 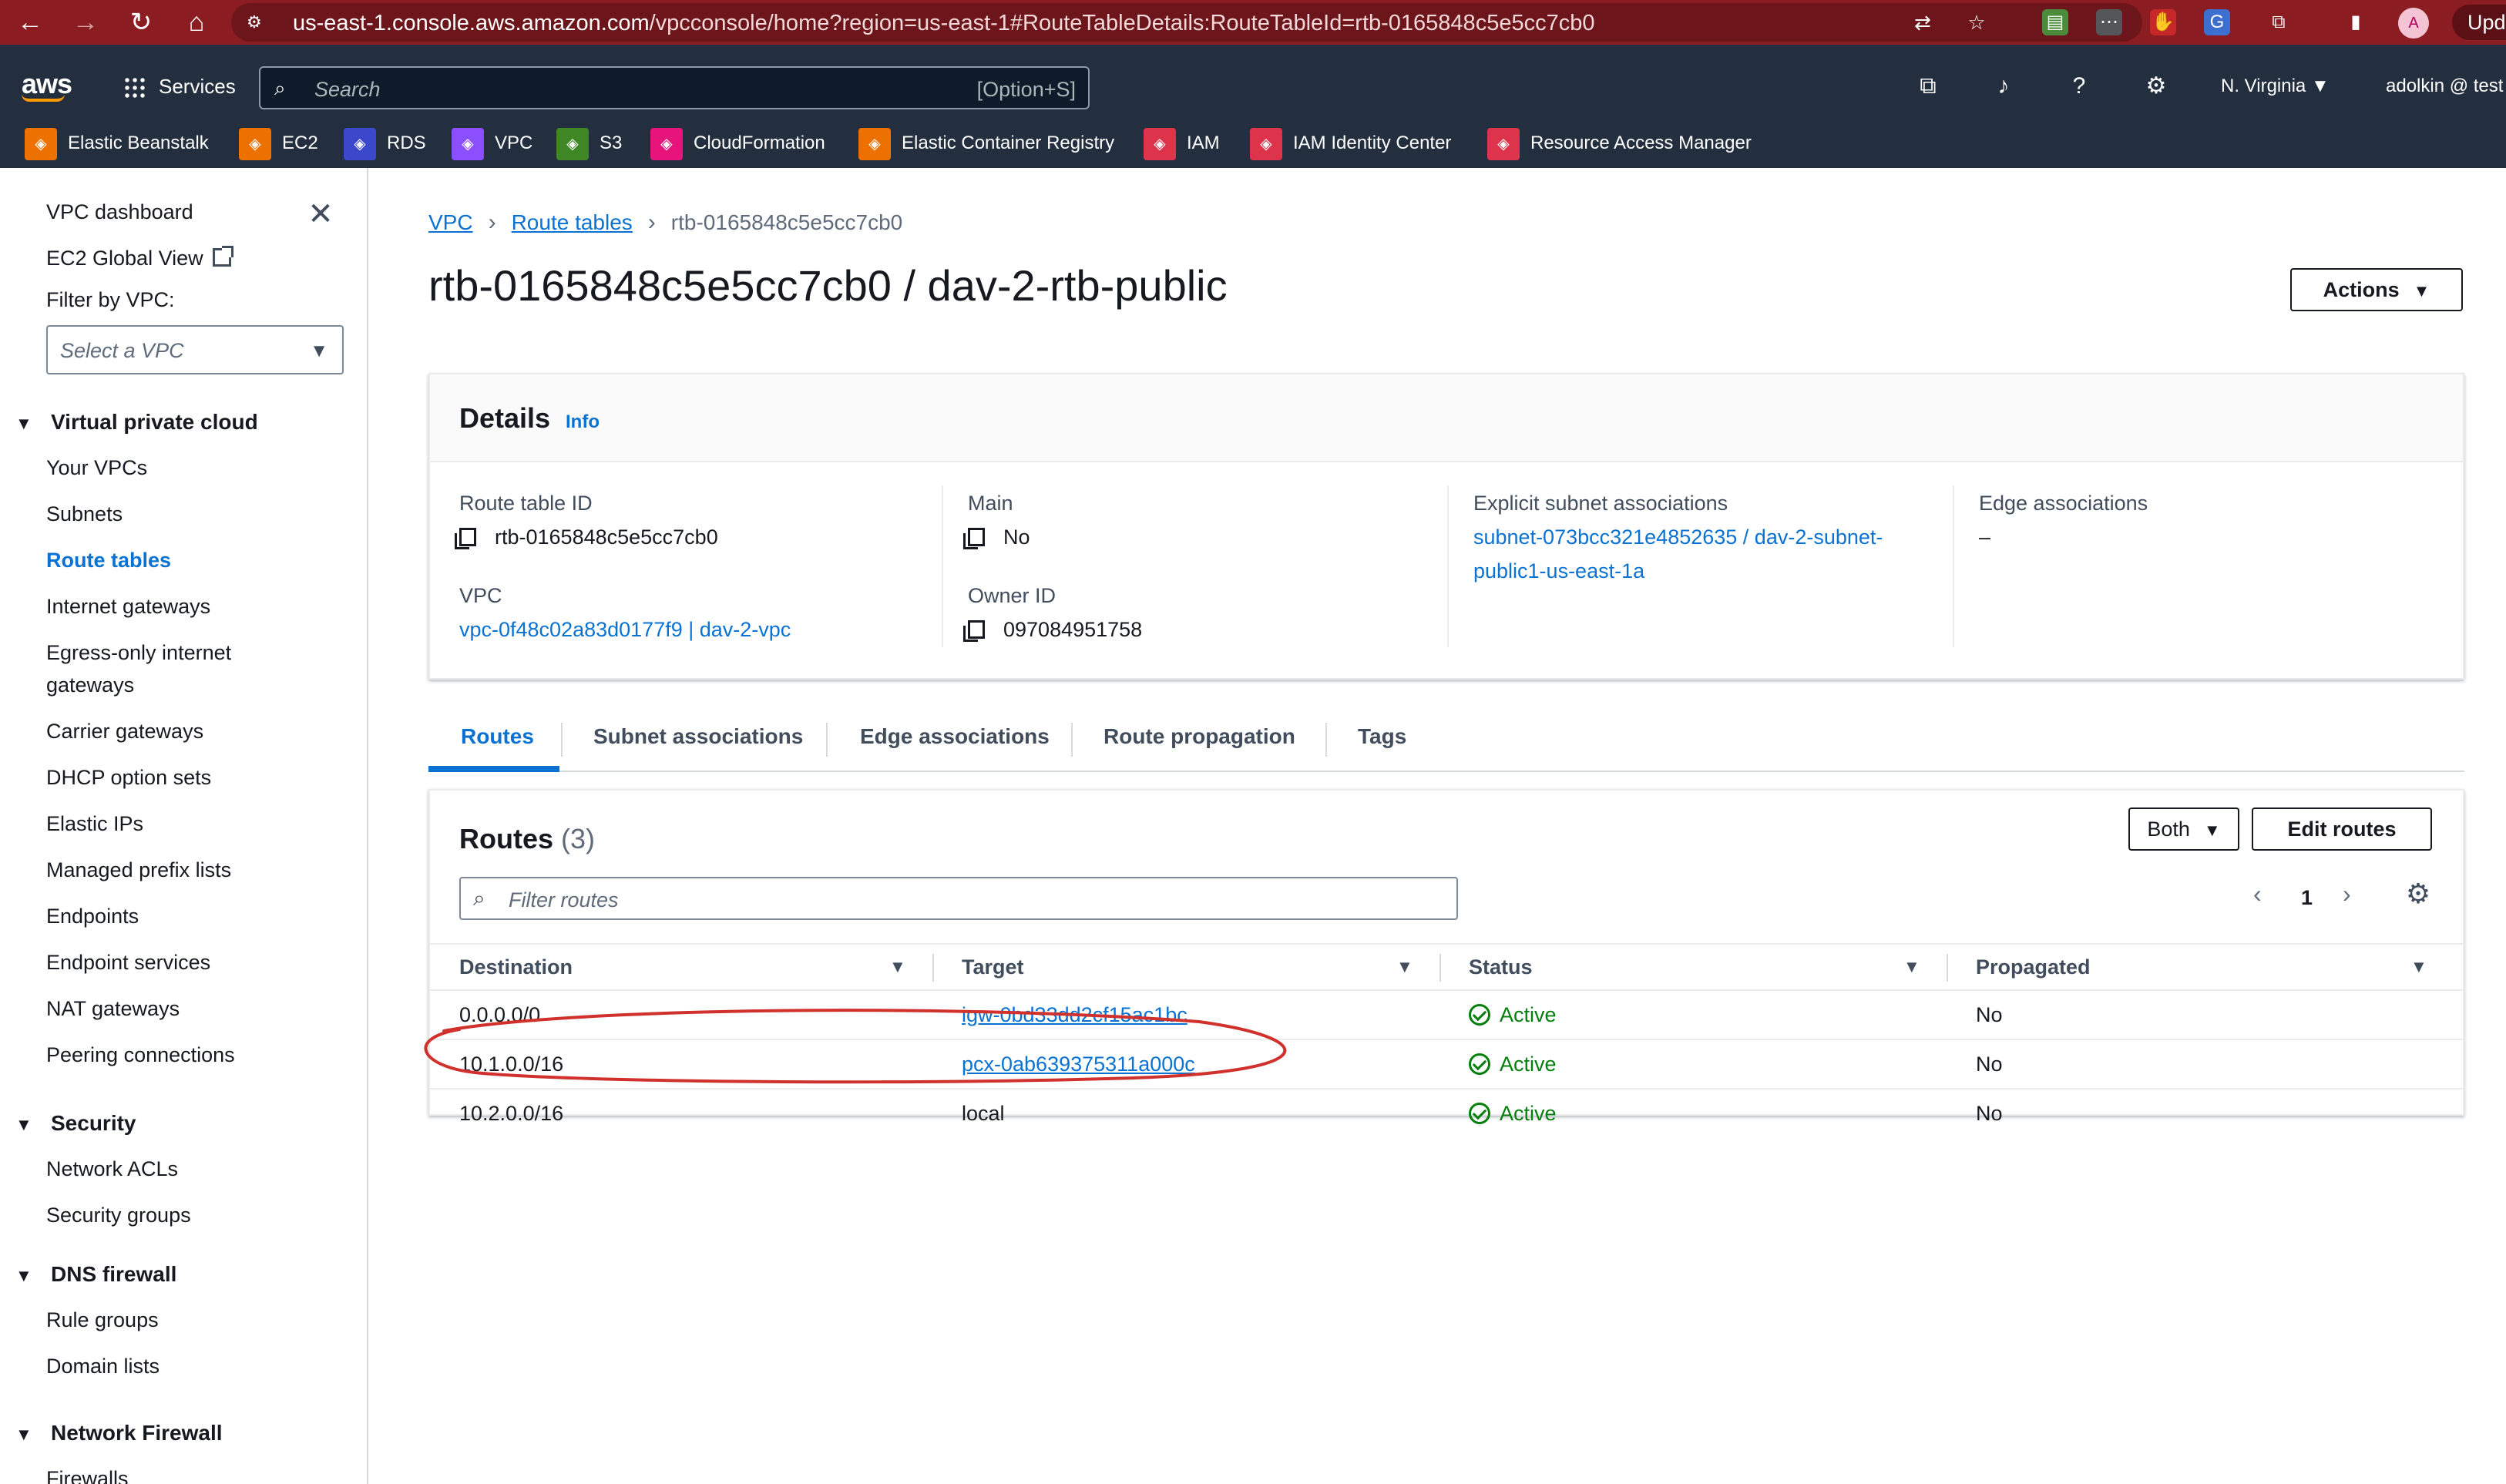 What do you see at coordinates (2109, 22) in the screenshot?
I see `extension-icon: ⋯` at bounding box center [2109, 22].